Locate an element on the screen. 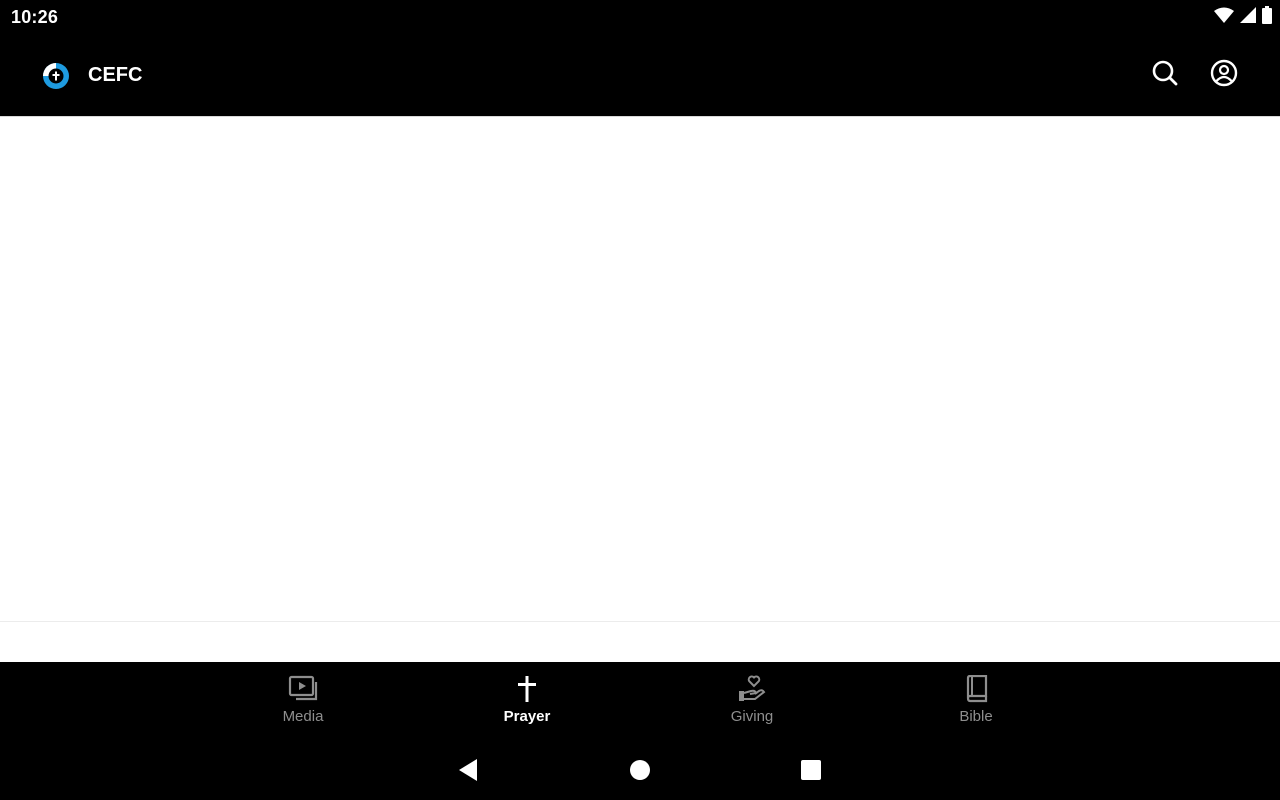 Image resolution: width=1280 pixels, height=800 pixels. cefc-logo-icon is located at coordinates (56, 76).